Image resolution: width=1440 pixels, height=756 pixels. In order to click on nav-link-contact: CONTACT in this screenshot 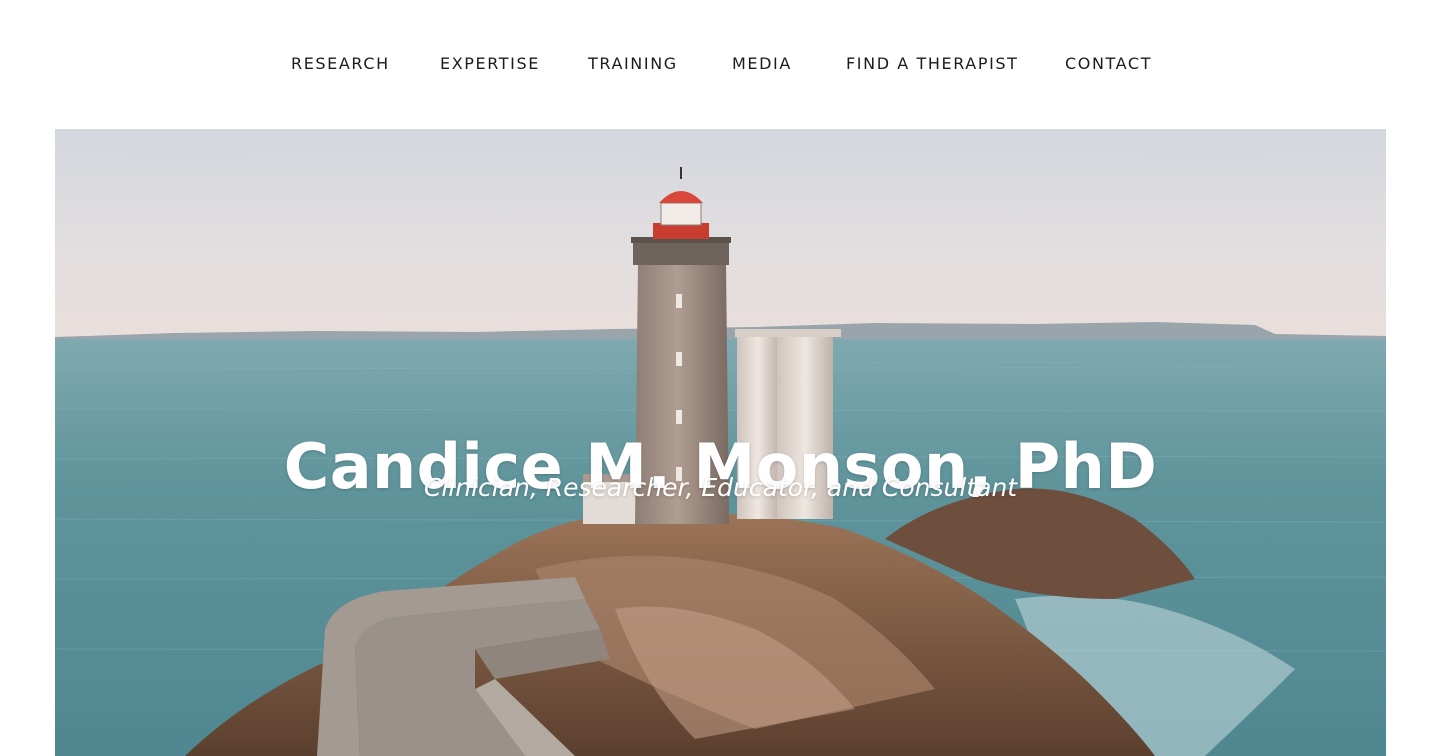, I will do `click(1108, 64)`.